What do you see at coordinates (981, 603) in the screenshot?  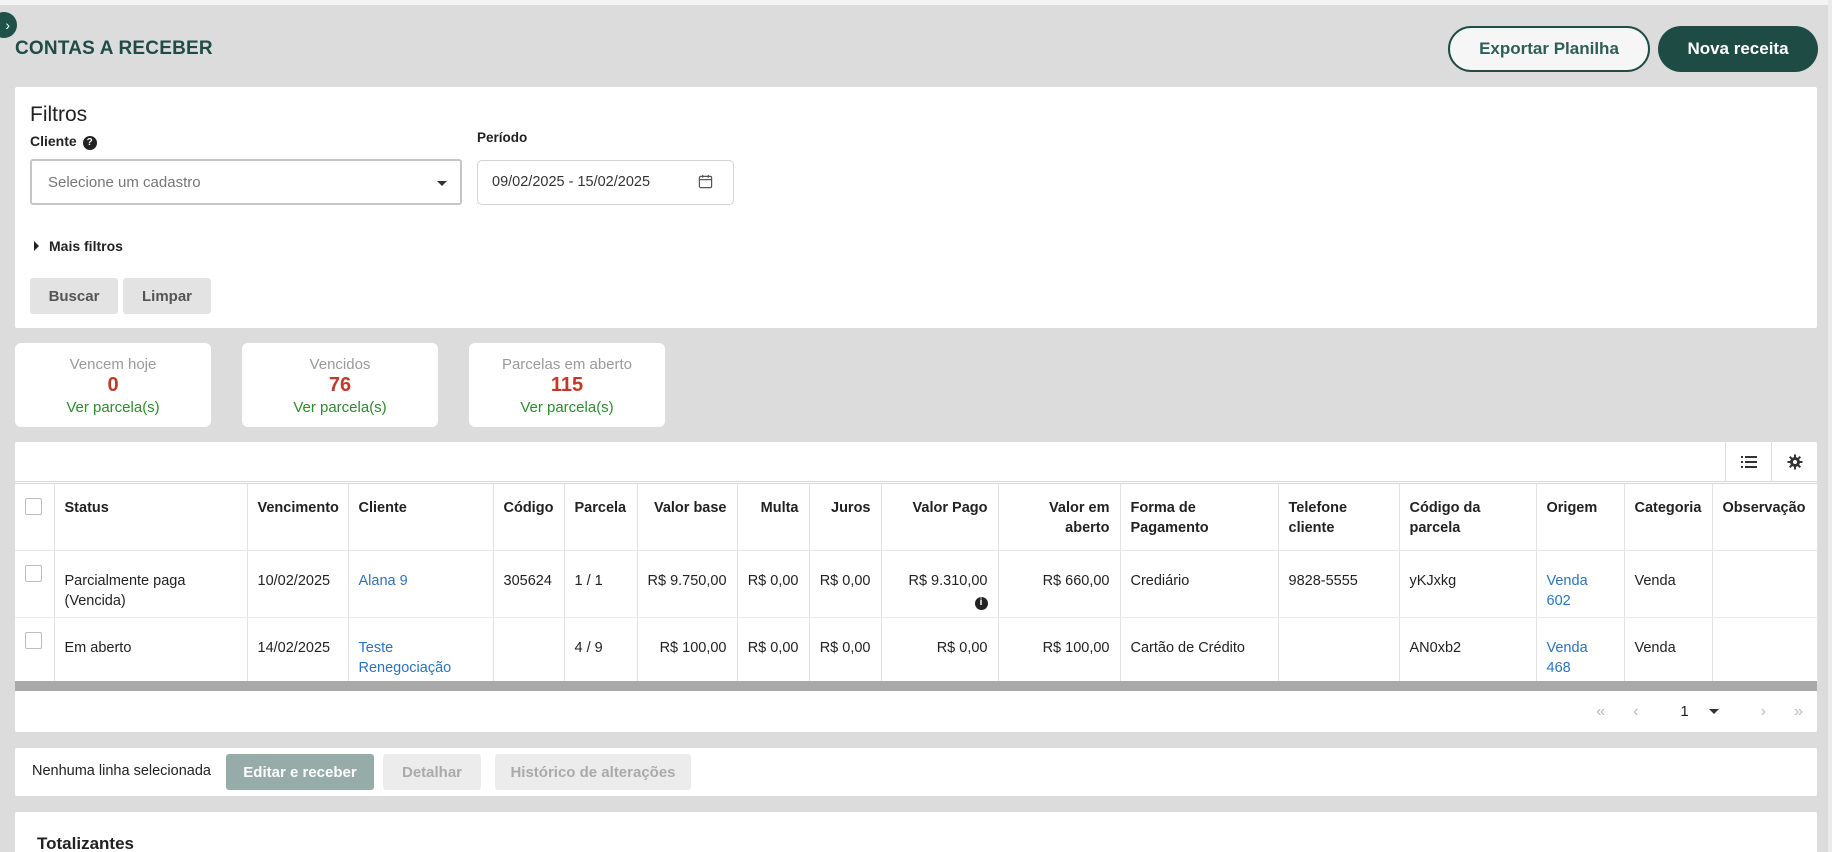 I see `info-icon: i` at bounding box center [981, 603].